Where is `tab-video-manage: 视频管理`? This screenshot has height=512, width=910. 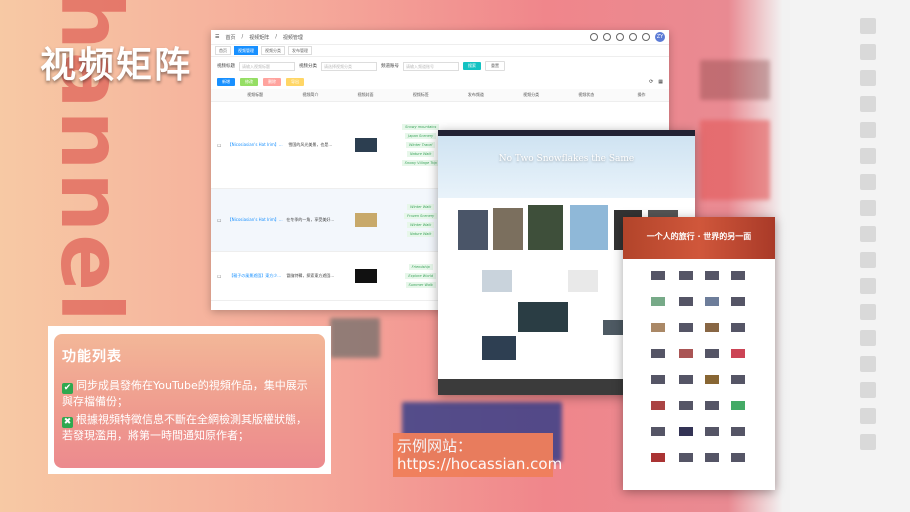
tab-video-manage: 视频管理 is located at coordinates (246, 50).